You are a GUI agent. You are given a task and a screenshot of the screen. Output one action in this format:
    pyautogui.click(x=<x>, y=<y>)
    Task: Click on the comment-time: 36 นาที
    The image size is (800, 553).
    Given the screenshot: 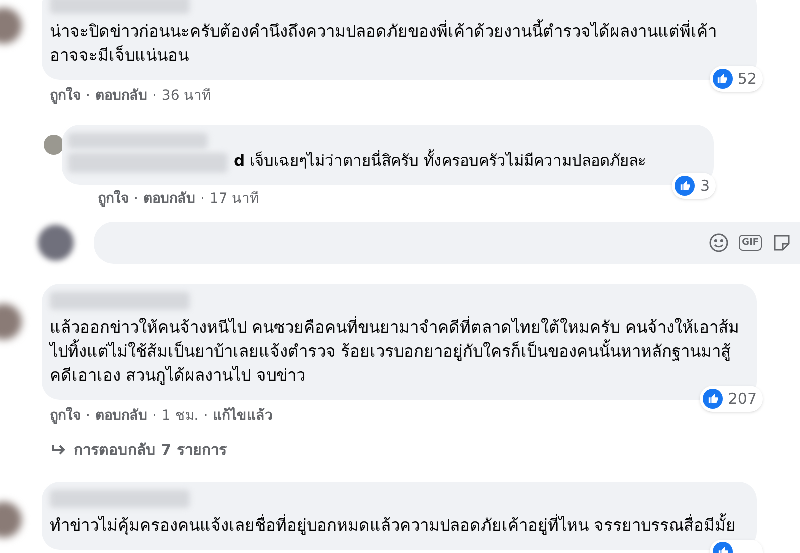 What is the action you would take?
    pyautogui.click(x=187, y=96)
    